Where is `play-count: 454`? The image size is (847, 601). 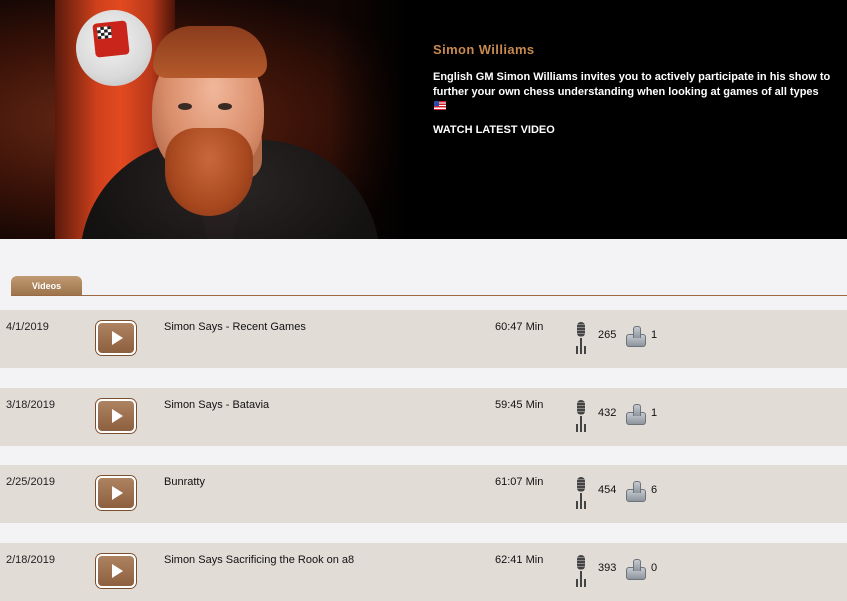
play-count: 454 is located at coordinates (607, 490).